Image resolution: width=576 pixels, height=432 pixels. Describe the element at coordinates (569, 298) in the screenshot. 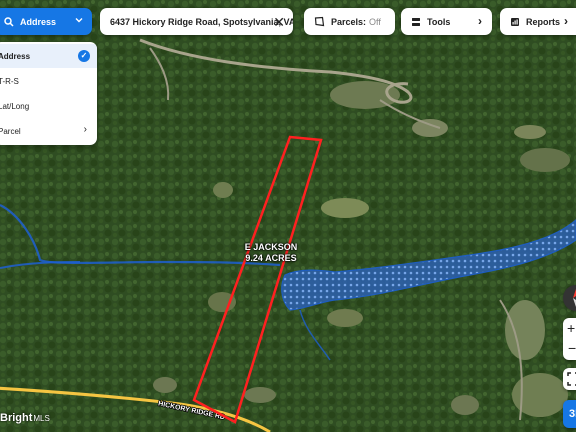

I see `compass-button` at that location.